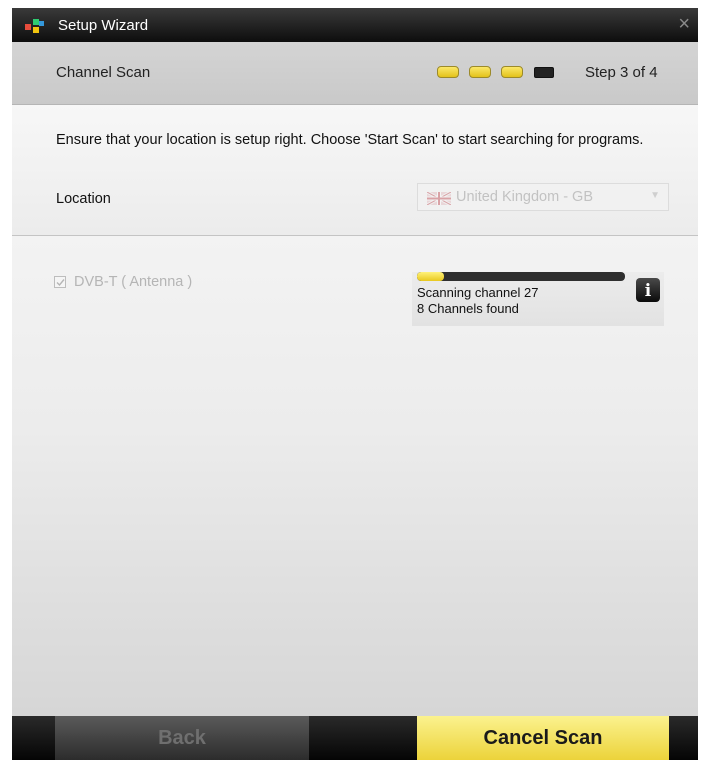 The image size is (702, 760). Describe the element at coordinates (355, 73) in the screenshot. I see `wizard-header: Channel Scan Step 3 of 4` at that location.